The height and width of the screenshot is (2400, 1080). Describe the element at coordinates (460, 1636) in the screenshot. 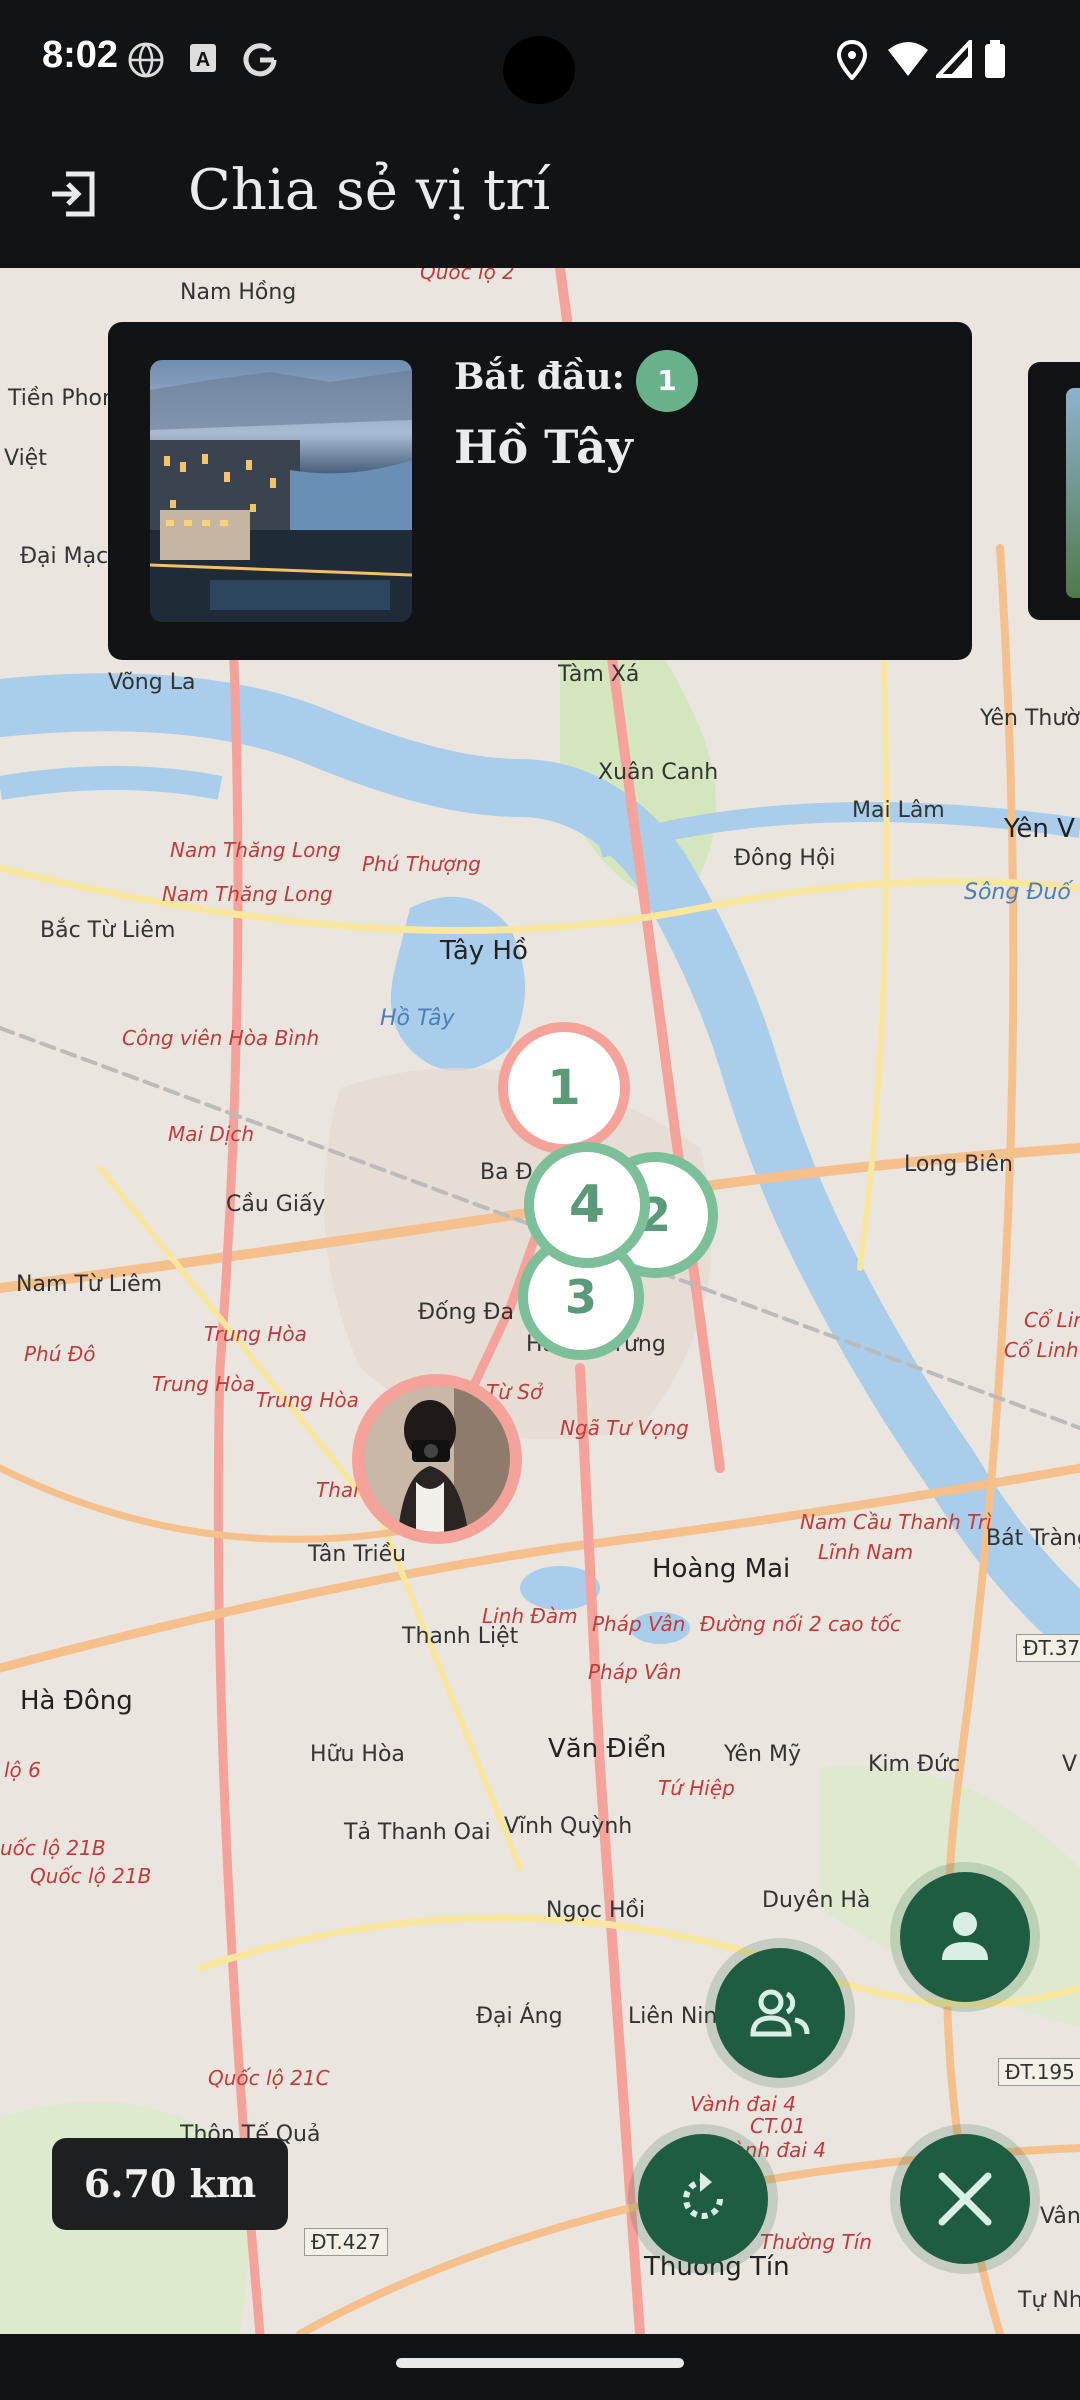

I see `map-label: Thanh Liệt` at that location.